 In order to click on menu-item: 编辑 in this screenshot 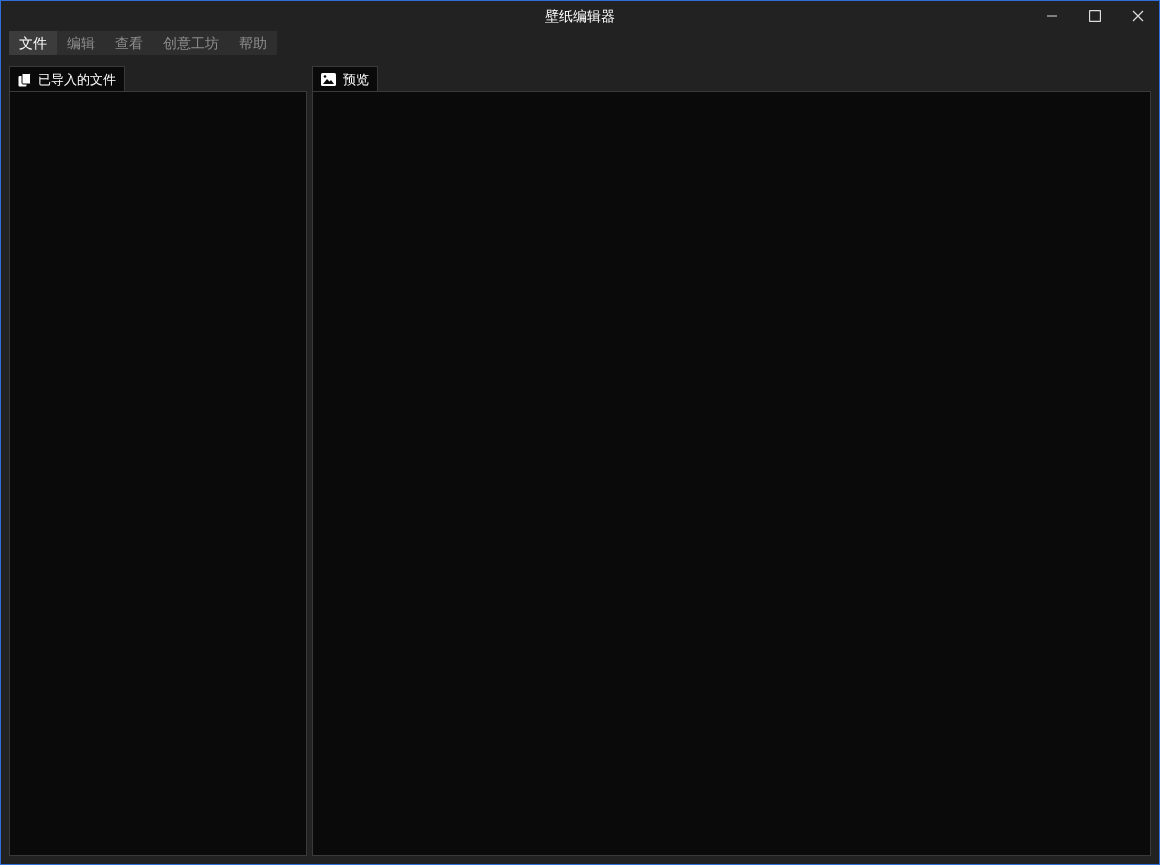, I will do `click(81, 43)`.